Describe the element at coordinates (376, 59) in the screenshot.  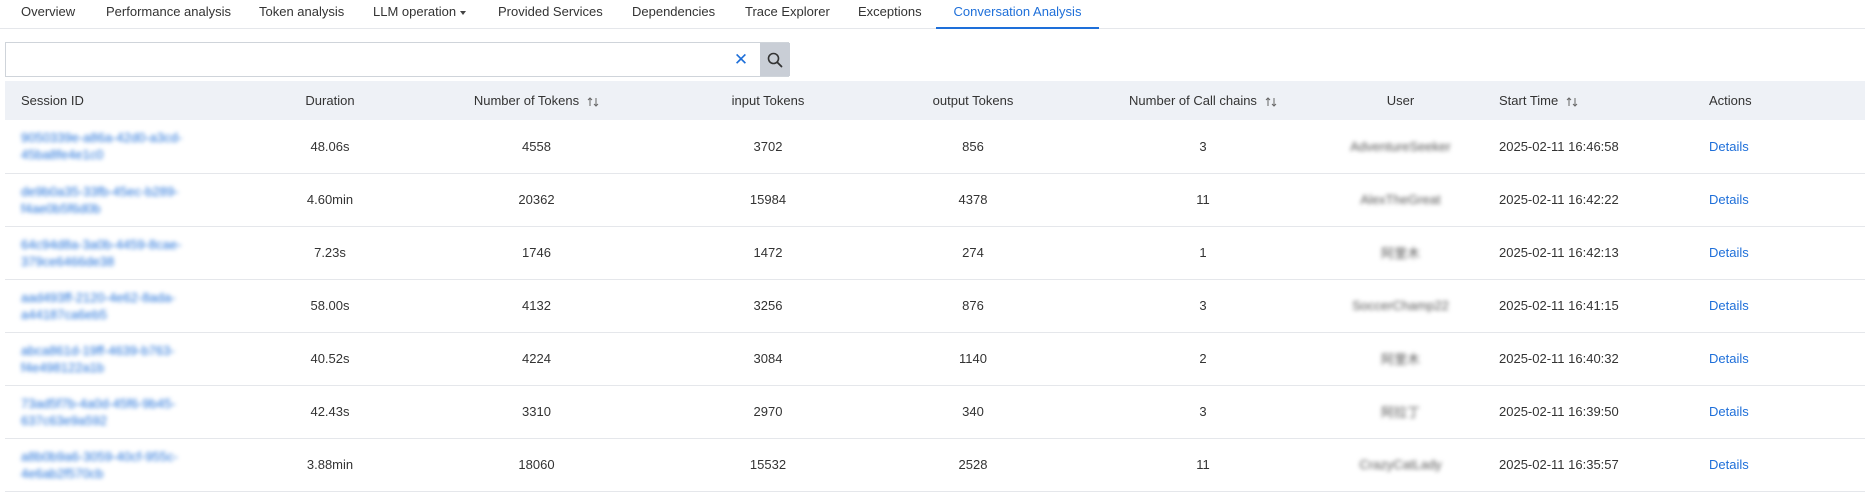
I see `search-input` at that location.